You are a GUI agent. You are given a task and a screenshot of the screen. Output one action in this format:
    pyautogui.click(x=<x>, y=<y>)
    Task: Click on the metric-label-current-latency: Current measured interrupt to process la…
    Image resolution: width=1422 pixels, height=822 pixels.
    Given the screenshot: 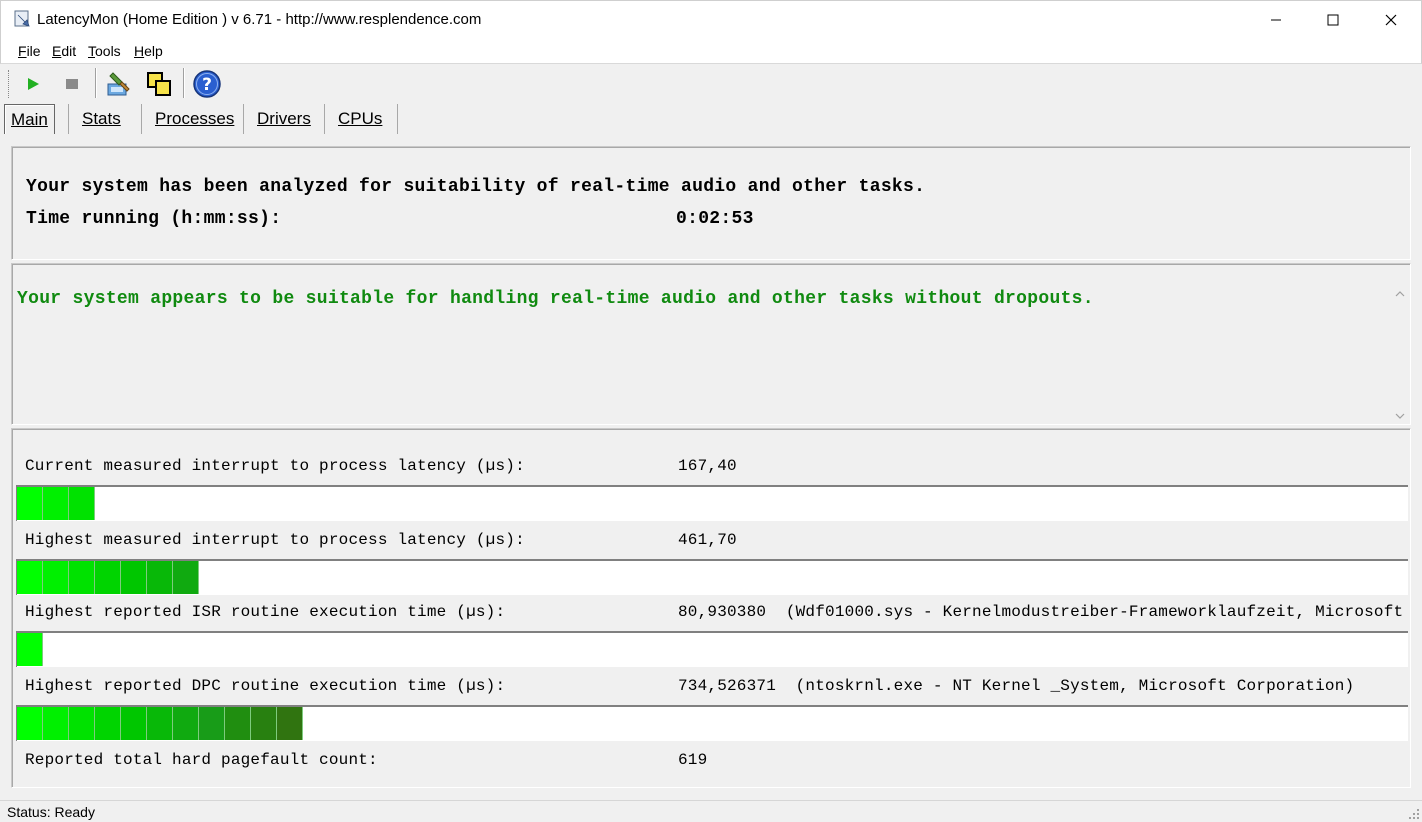 What is the action you would take?
    pyautogui.click(x=275, y=466)
    